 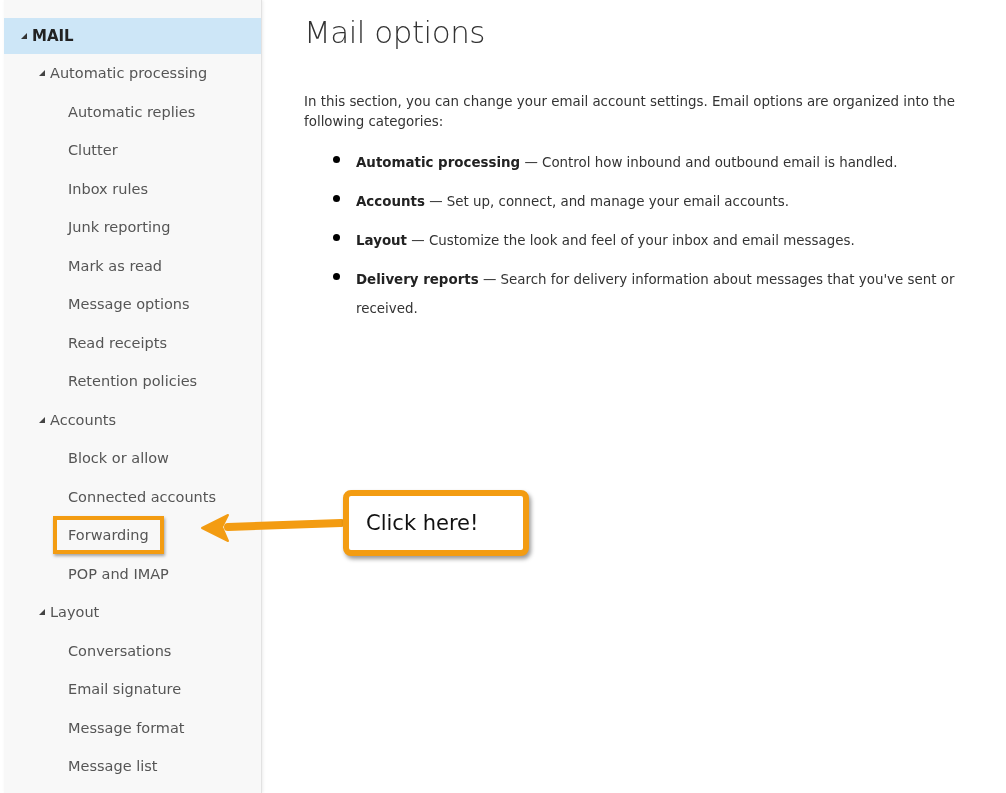 What do you see at coordinates (630, 112) in the screenshot?
I see `intro-paragraph: In this section, you can change your email account settings. Email options are organized into the following categories:` at bounding box center [630, 112].